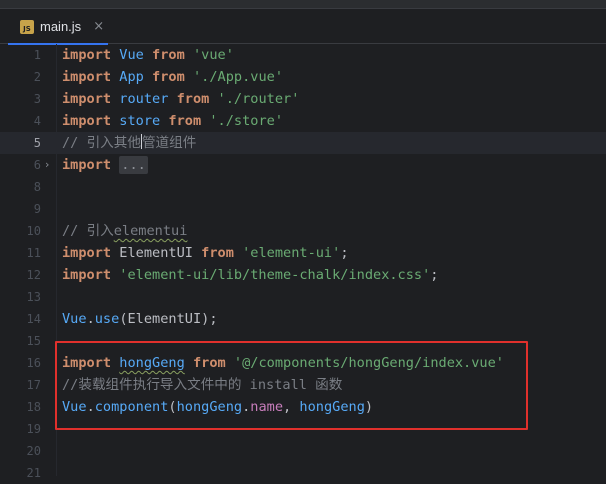  I want to click on code-token: ., so click(90, 319).